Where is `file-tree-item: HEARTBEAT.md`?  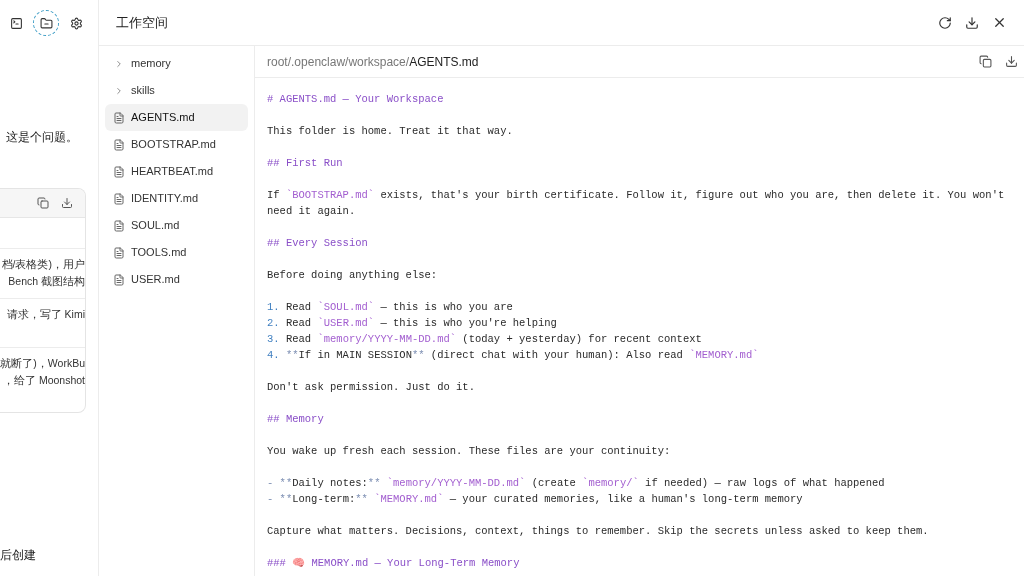 file-tree-item: HEARTBEAT.md is located at coordinates (176, 171).